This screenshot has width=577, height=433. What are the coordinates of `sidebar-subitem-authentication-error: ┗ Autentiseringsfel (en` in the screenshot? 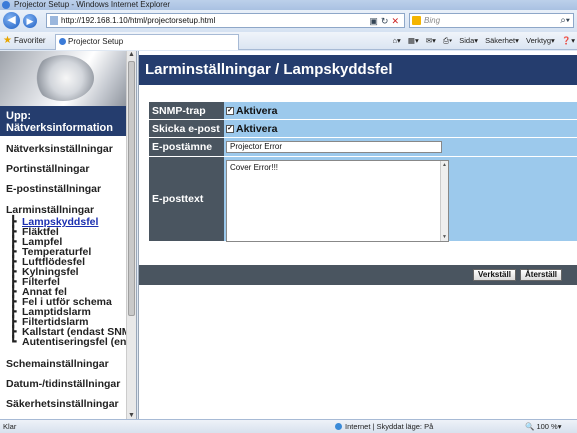 It's located at (68, 342).